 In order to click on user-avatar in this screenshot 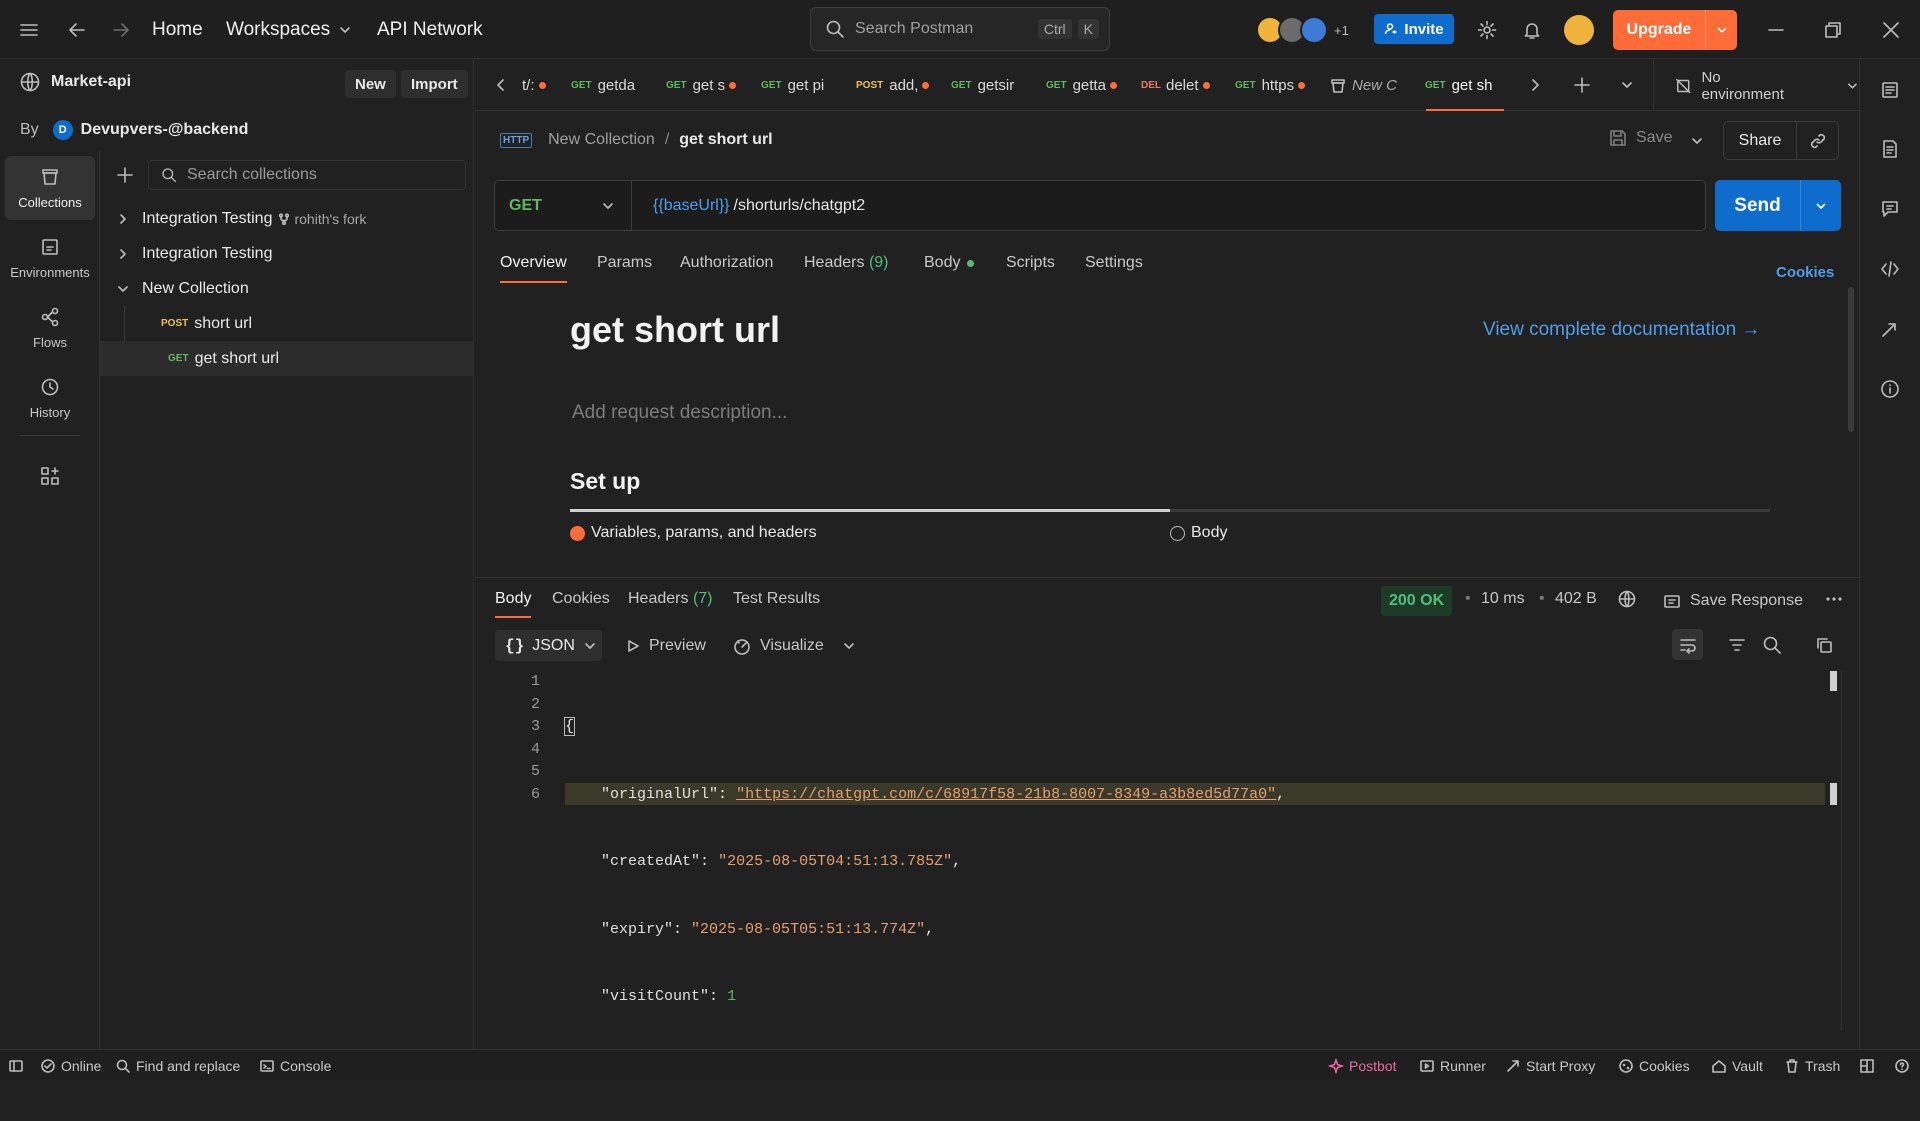, I will do `click(1579, 30)`.